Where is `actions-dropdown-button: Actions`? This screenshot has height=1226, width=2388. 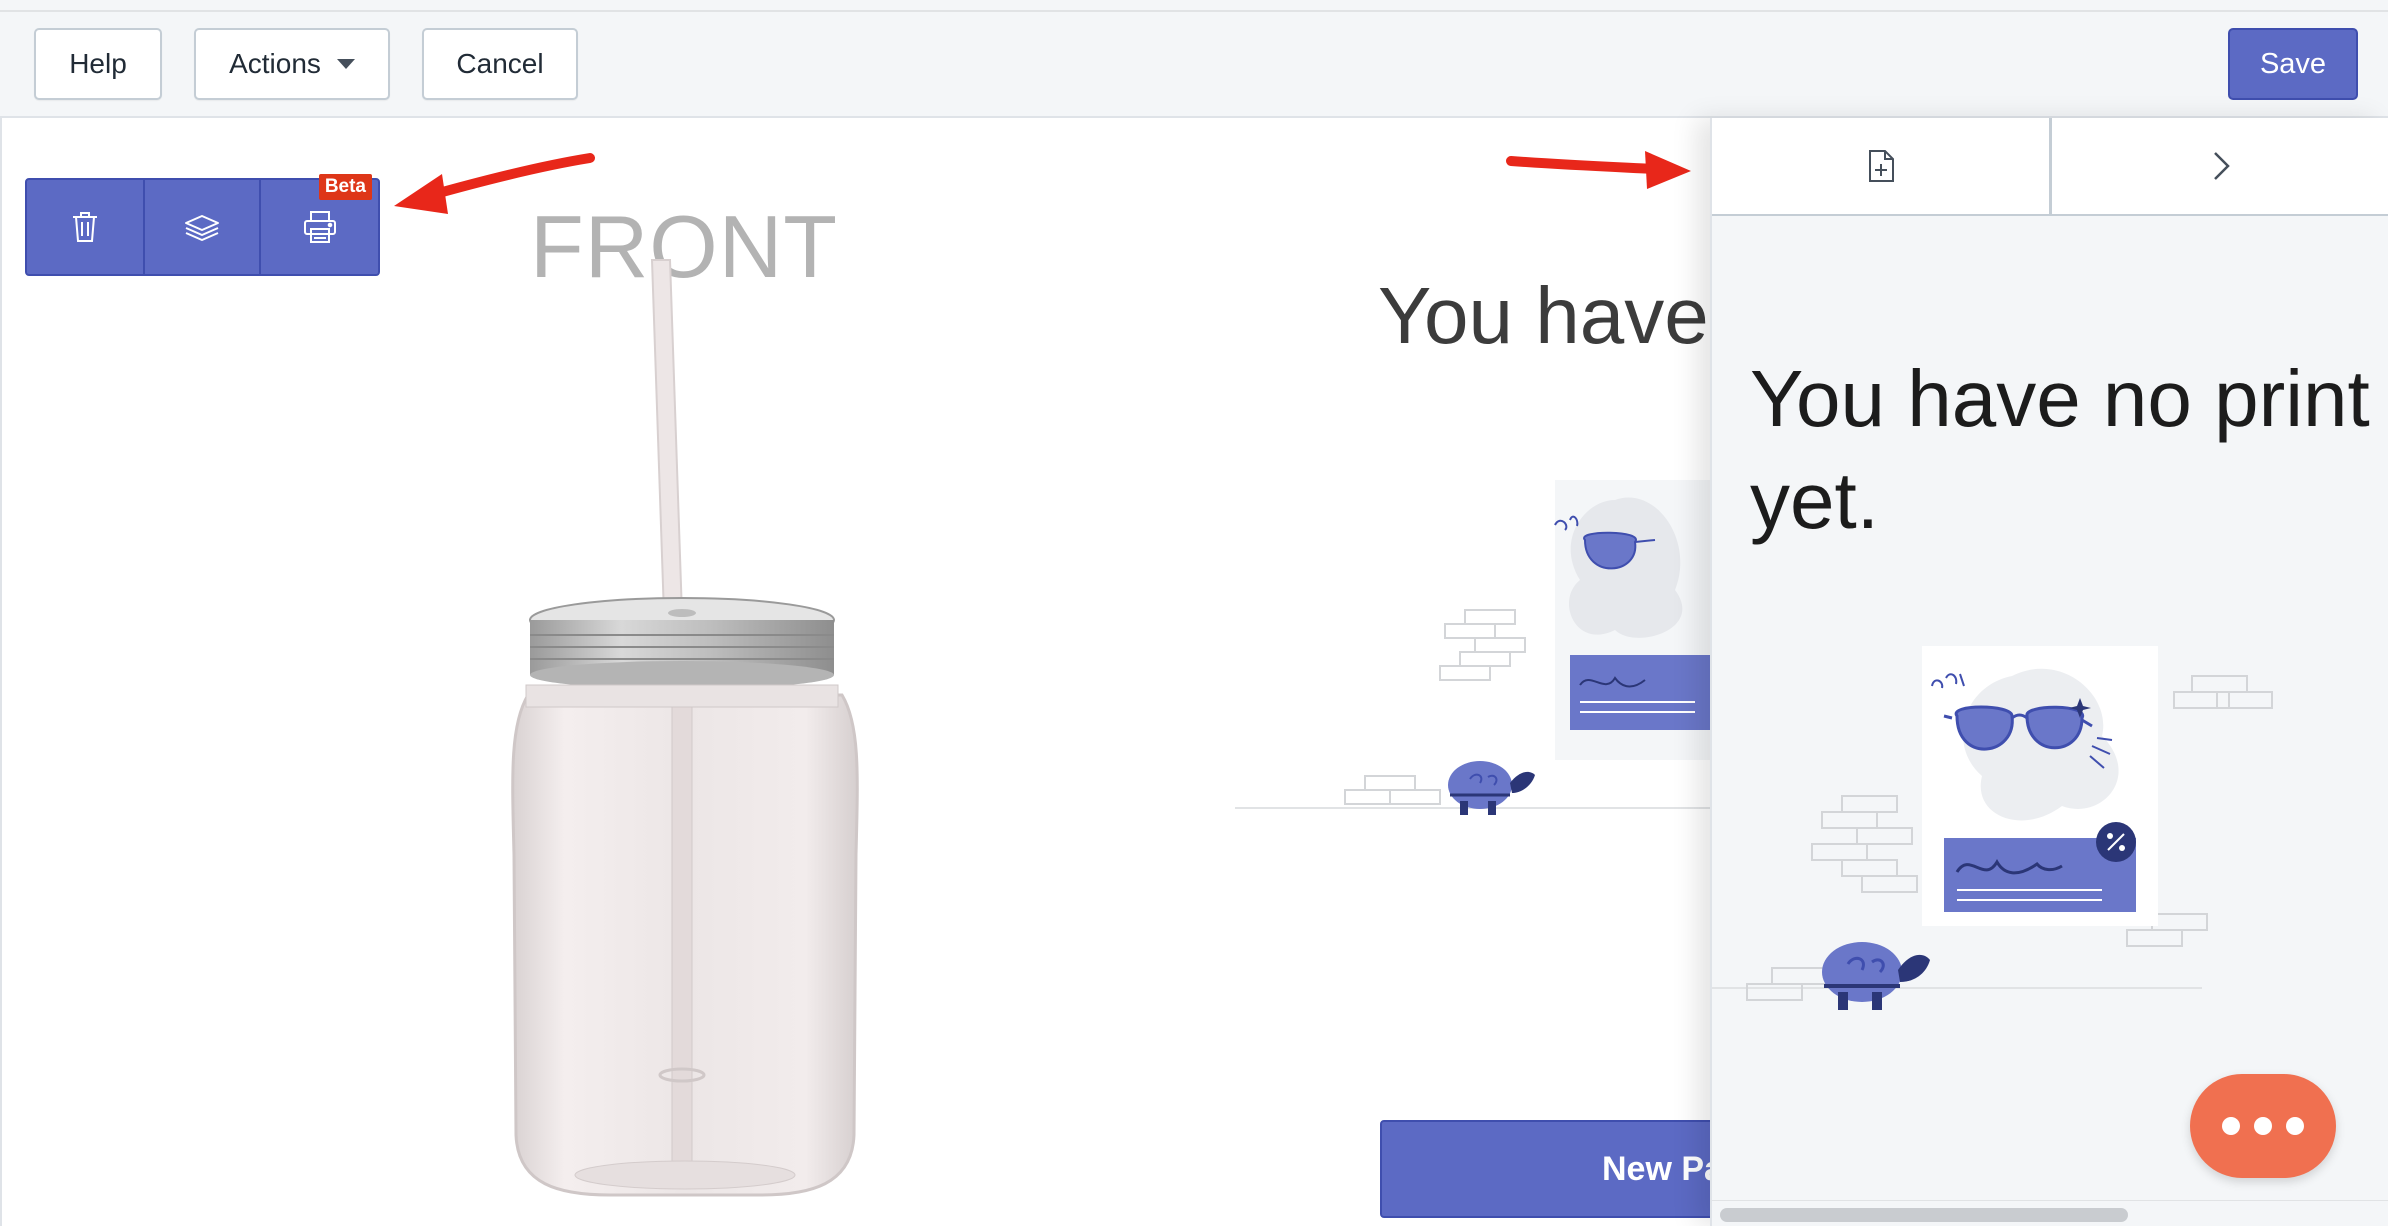 actions-dropdown-button: Actions is located at coordinates (292, 64).